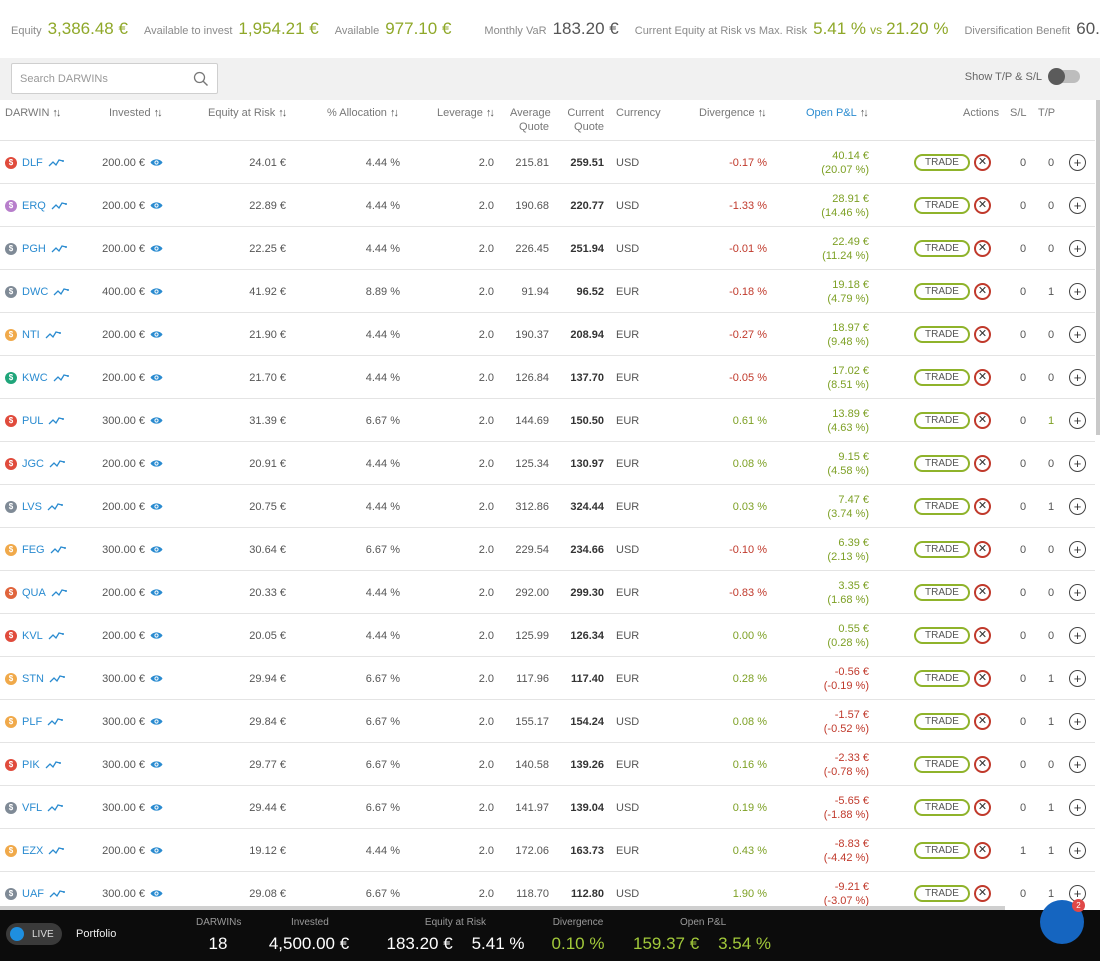 This screenshot has height=961, width=1100. What do you see at coordinates (33, 679) in the screenshot?
I see `darwin-ticker-link: STN` at bounding box center [33, 679].